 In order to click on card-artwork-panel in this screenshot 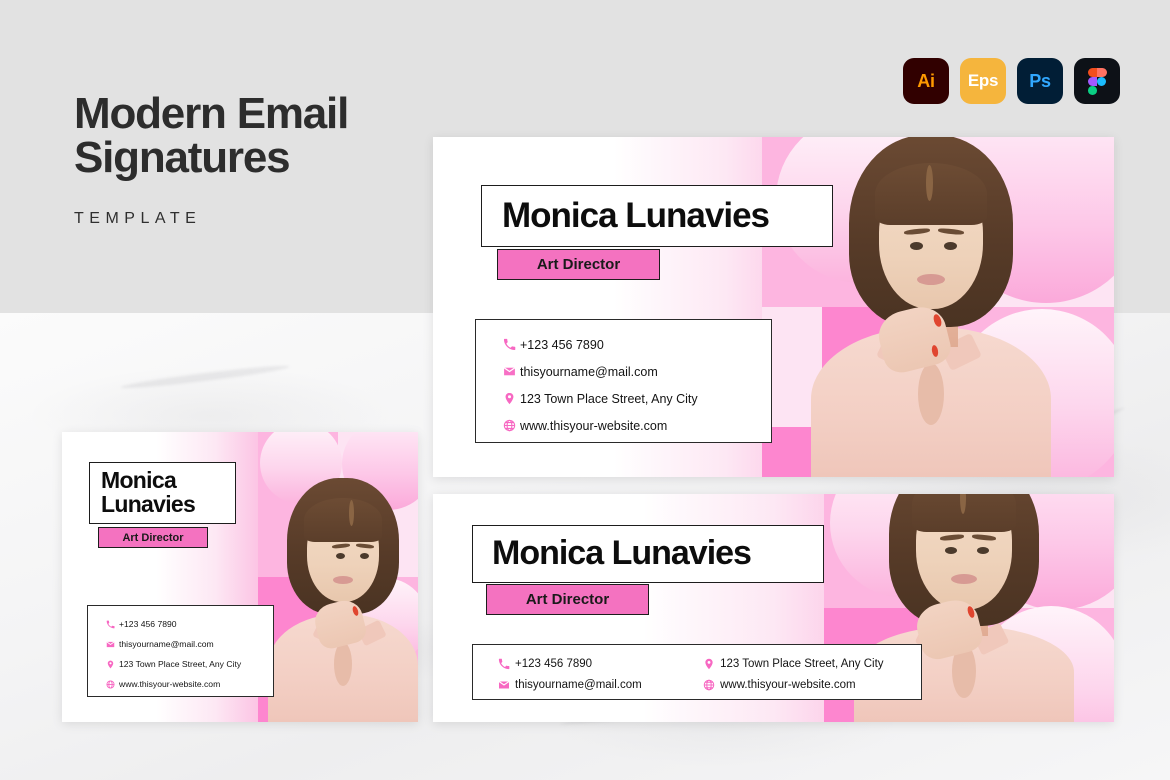, I will do `click(338, 577)`.